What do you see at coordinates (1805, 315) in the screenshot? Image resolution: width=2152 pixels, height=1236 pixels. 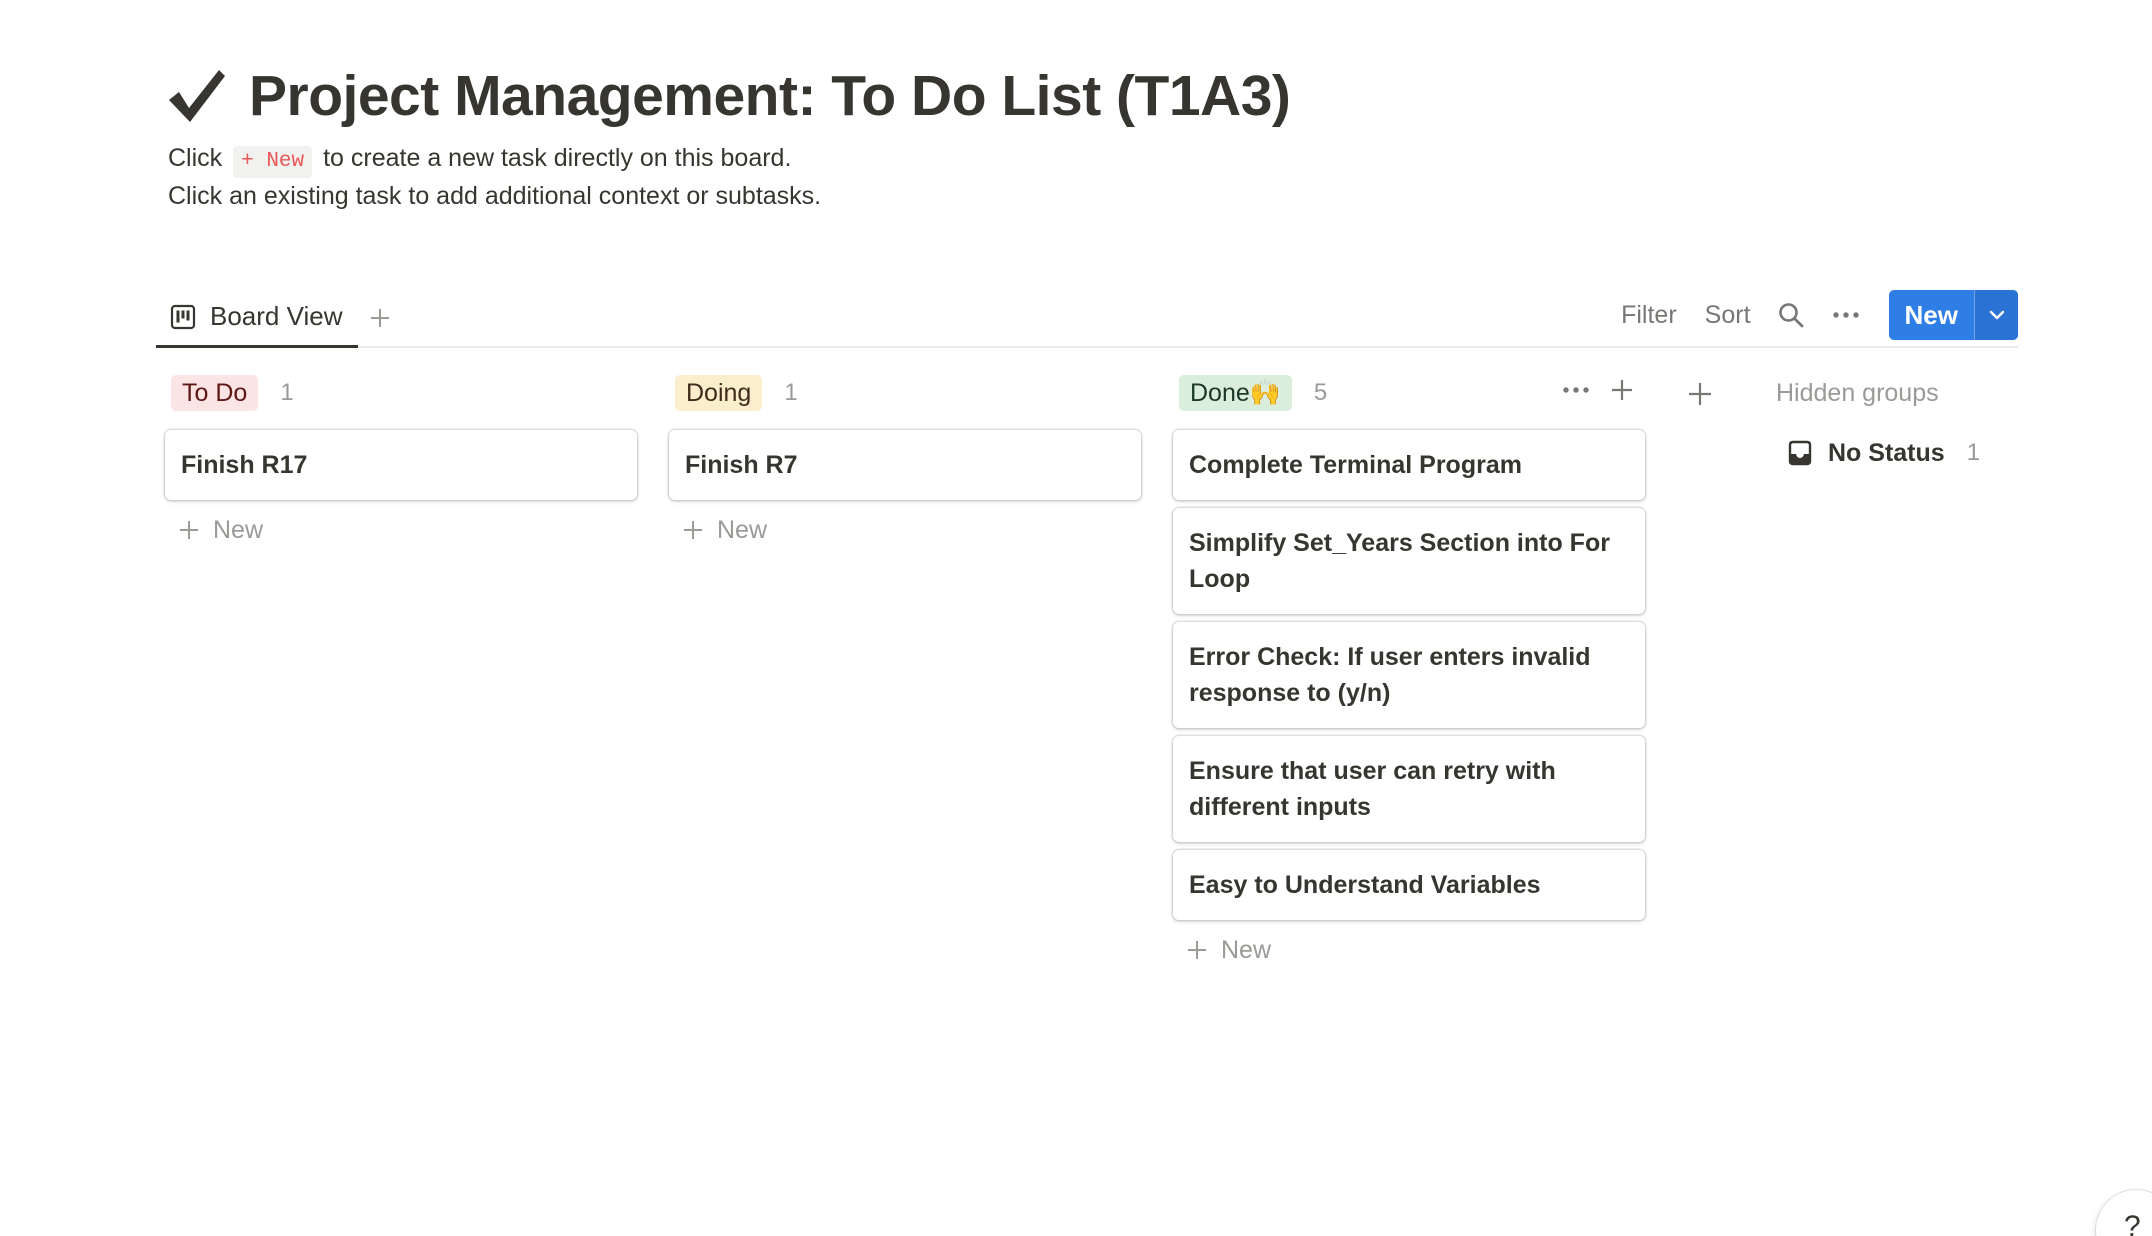 I see `board-toolbar: Filter Sort New` at bounding box center [1805, 315].